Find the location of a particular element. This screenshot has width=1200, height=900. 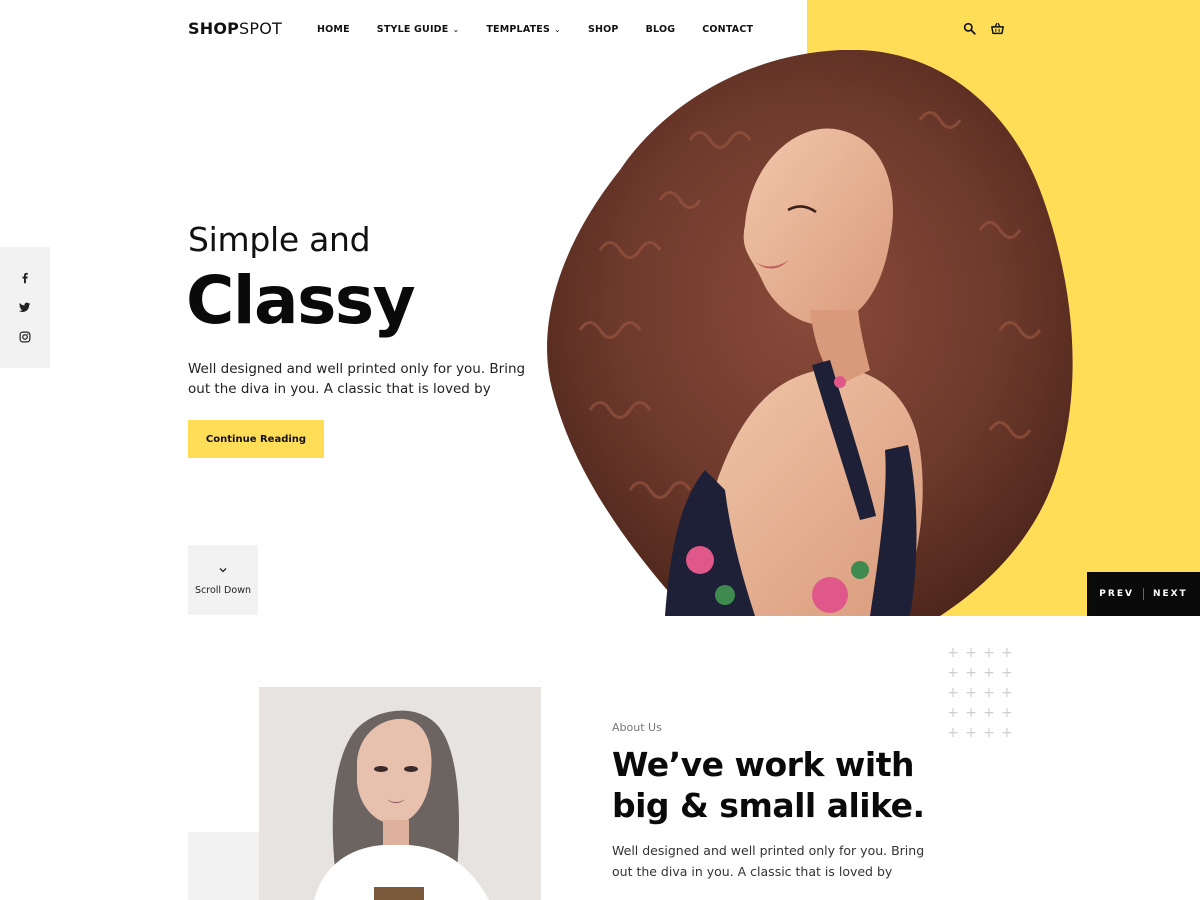

prev-button: PREV is located at coordinates (1116, 594).